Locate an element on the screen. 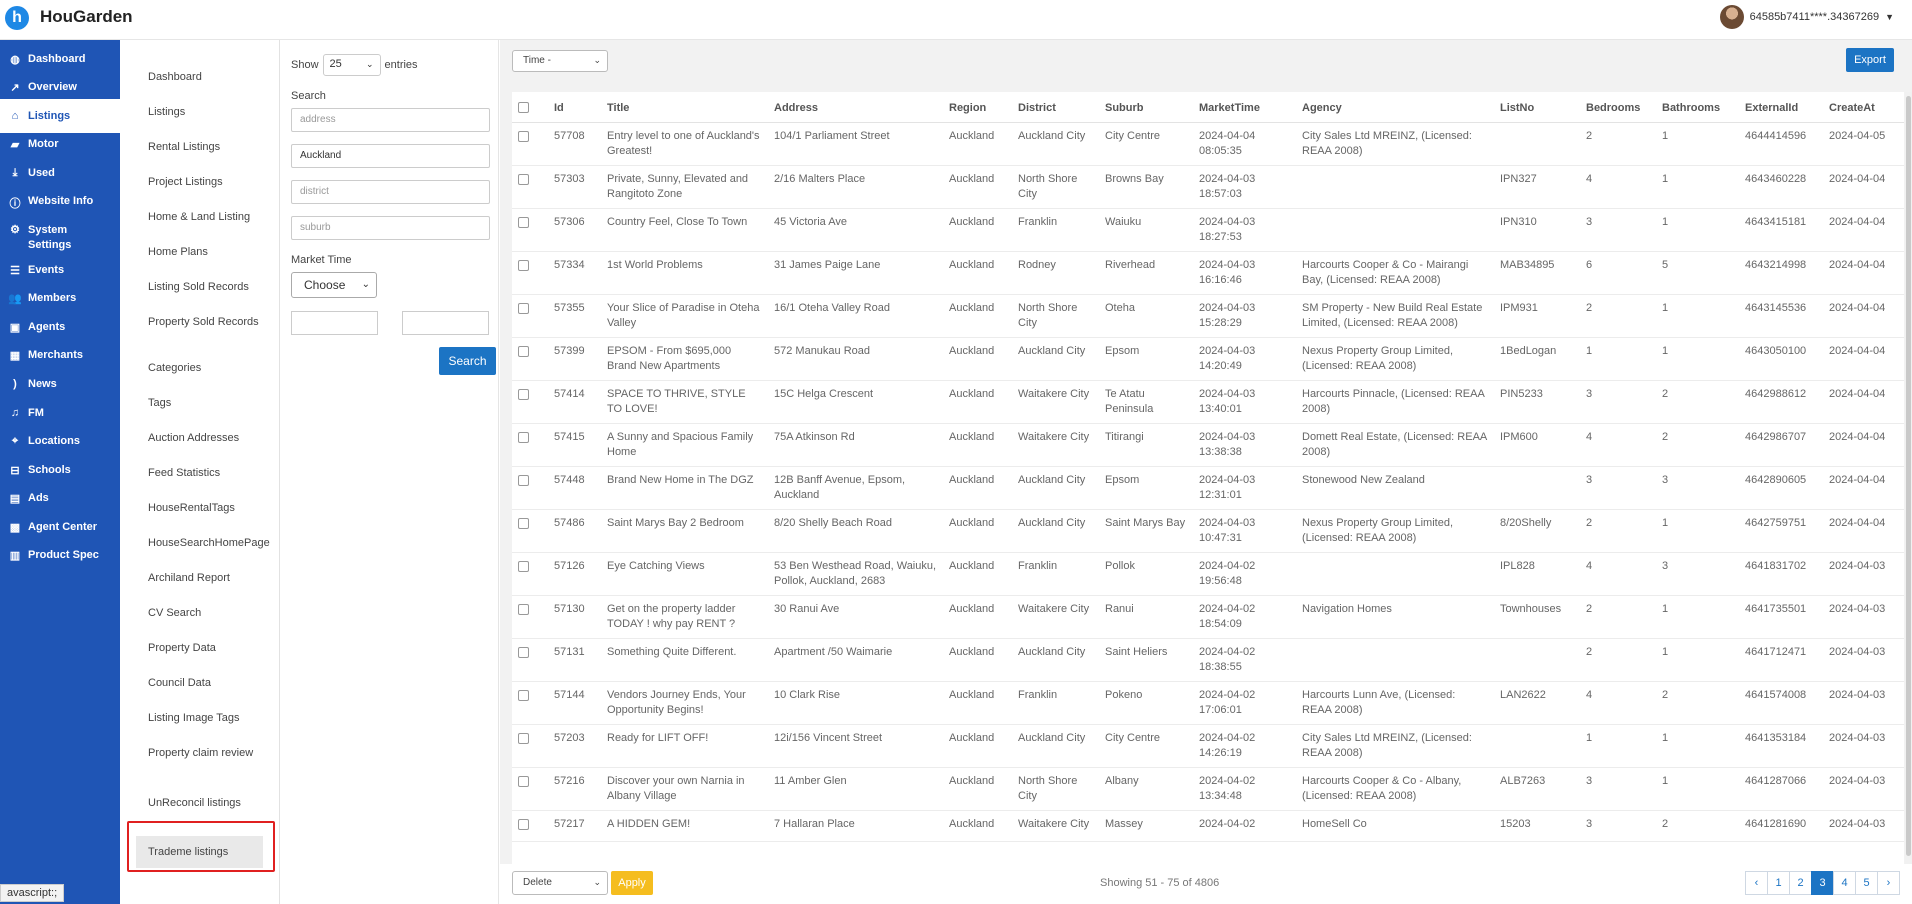  subnav-item-rental-listings: Rental Listings is located at coordinates (210, 147).